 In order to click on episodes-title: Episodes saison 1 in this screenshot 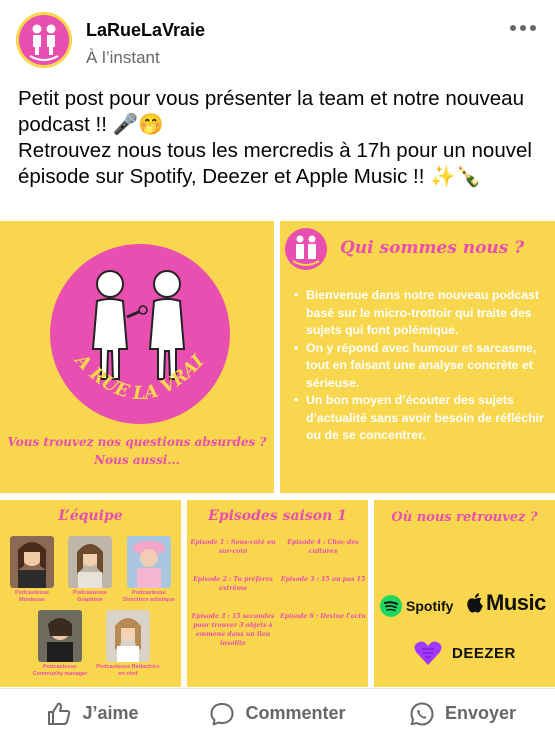, I will do `click(277, 516)`.